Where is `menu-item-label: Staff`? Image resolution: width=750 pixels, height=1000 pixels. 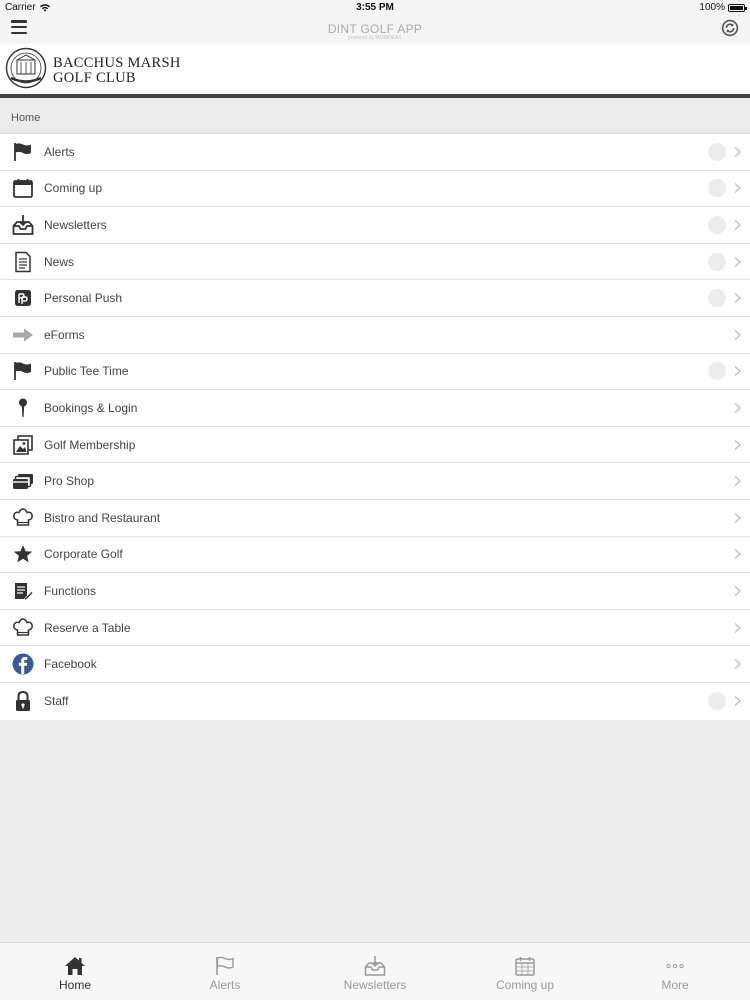 menu-item-label: Staff is located at coordinates (56, 701).